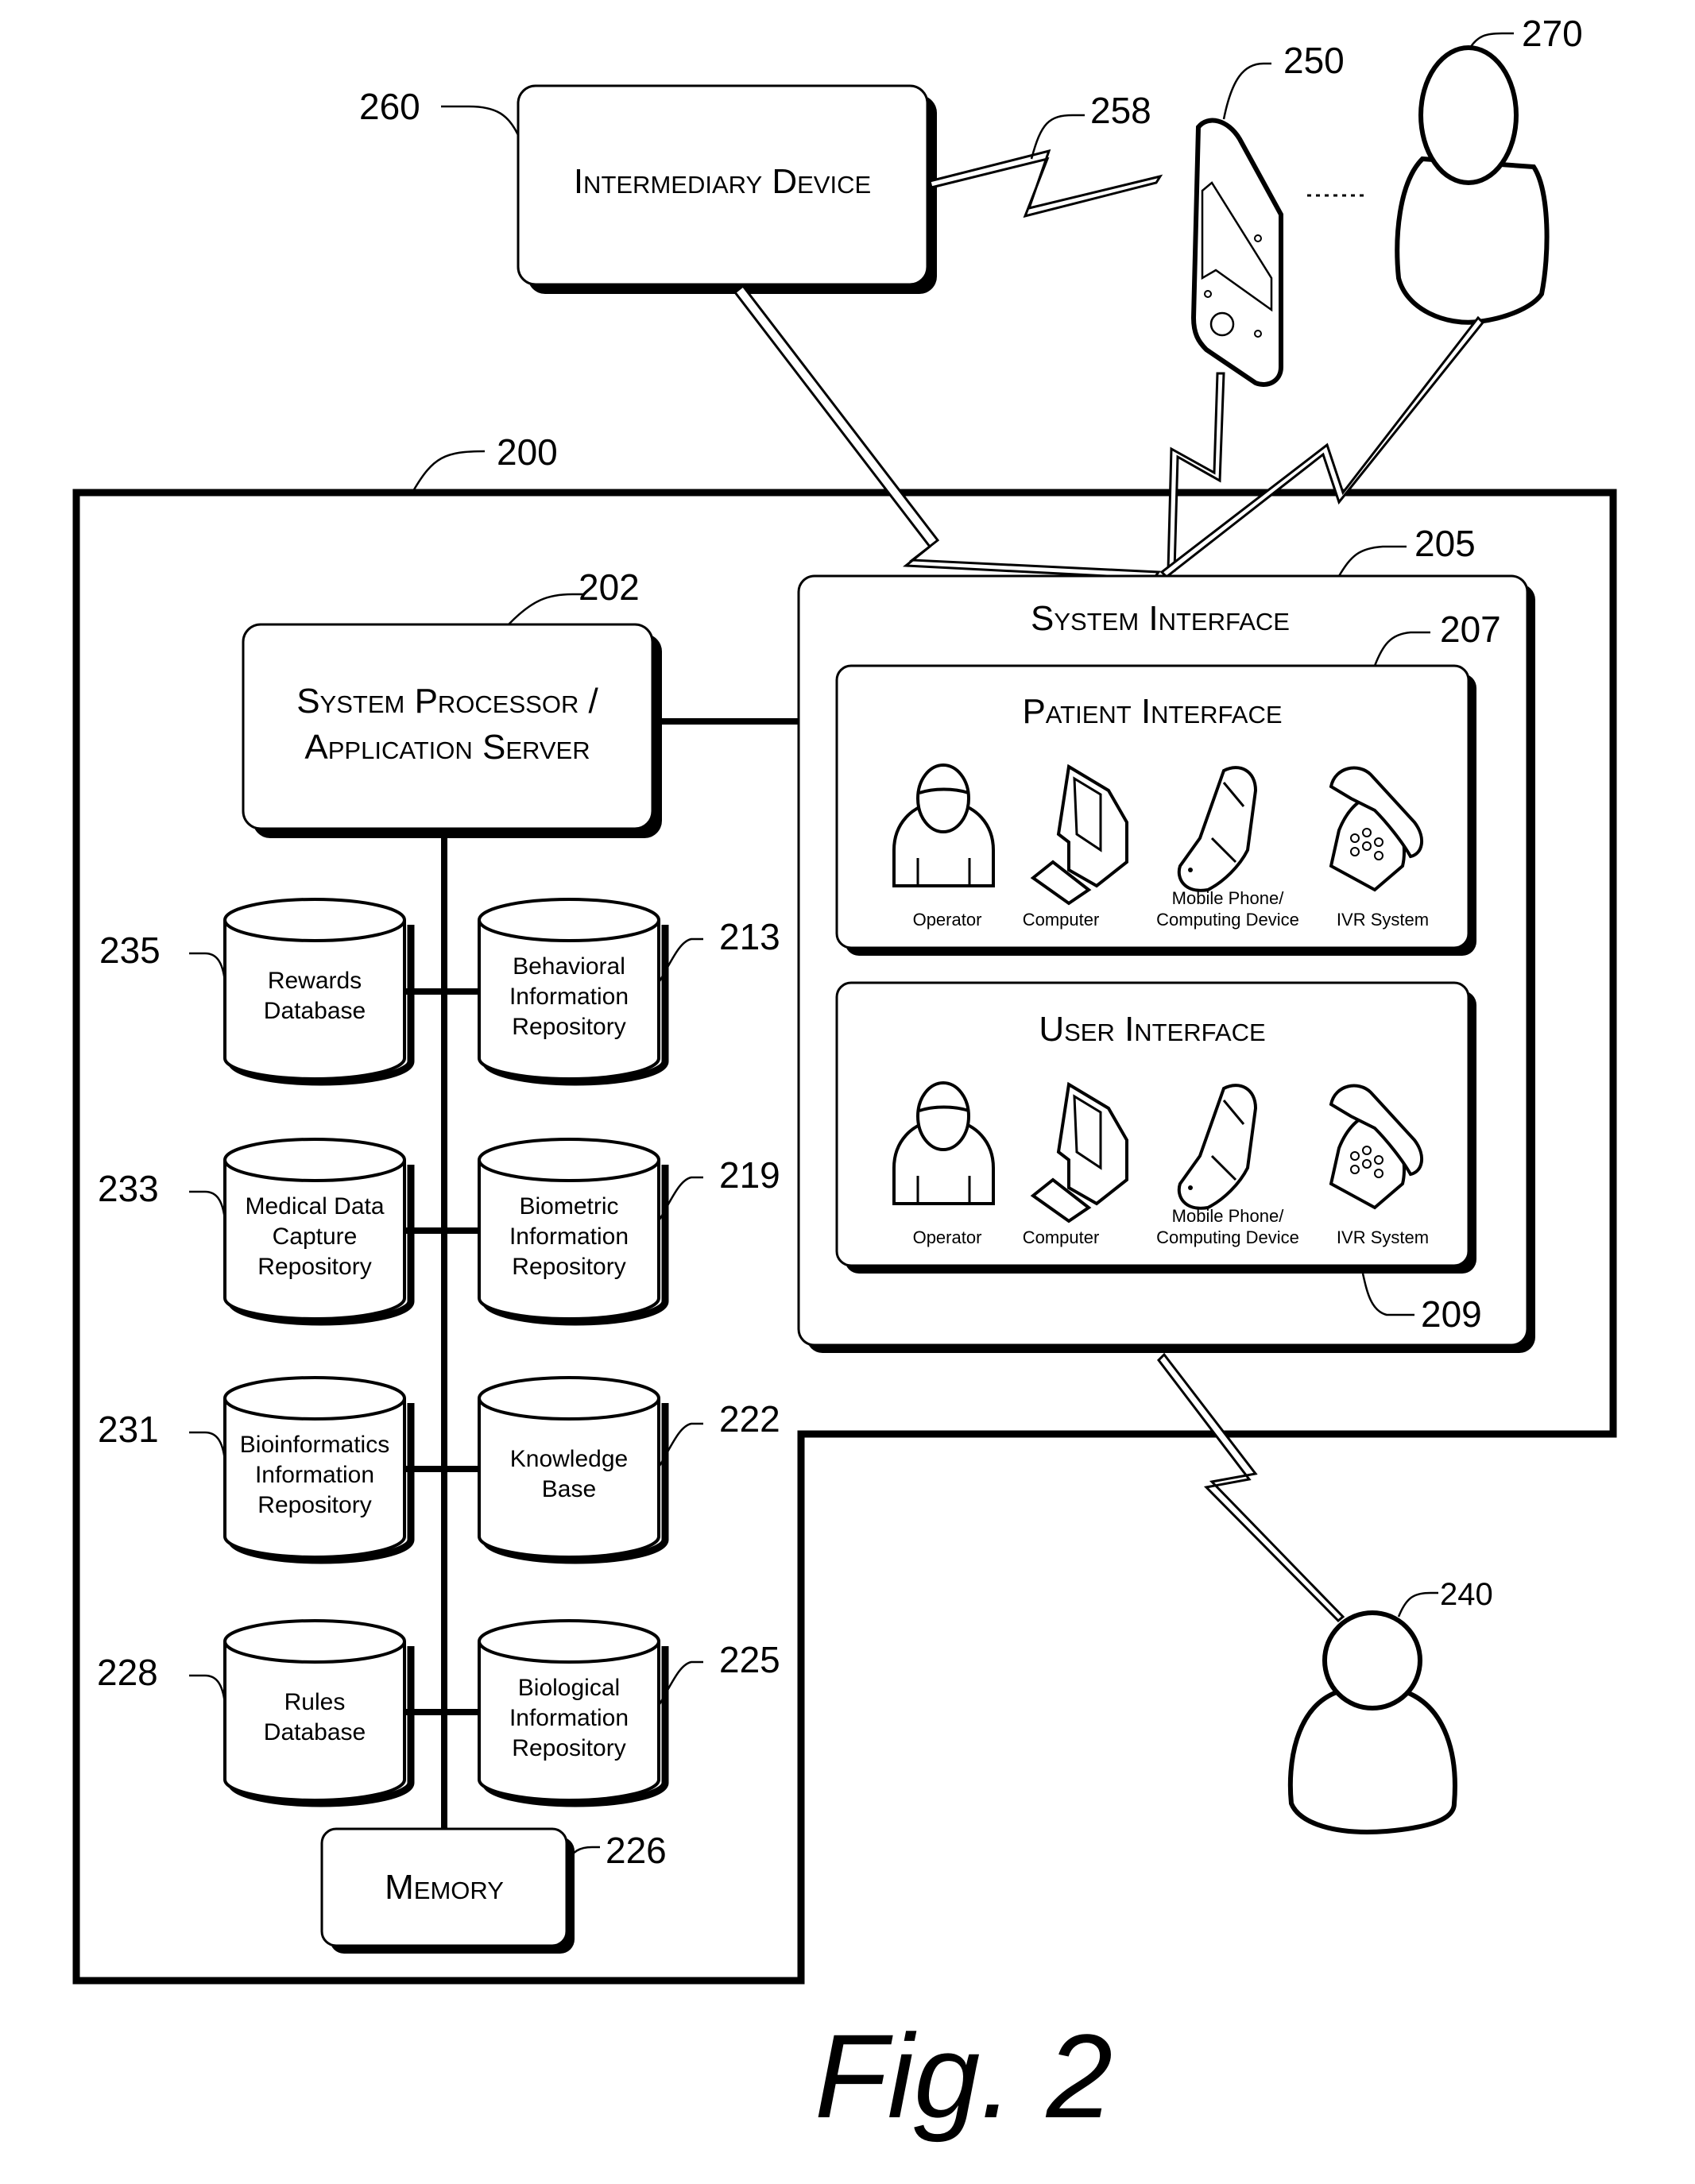 This screenshot has height=2184, width=1695. I want to click on figure-caption: Fig. 2, so click(964, 2076).